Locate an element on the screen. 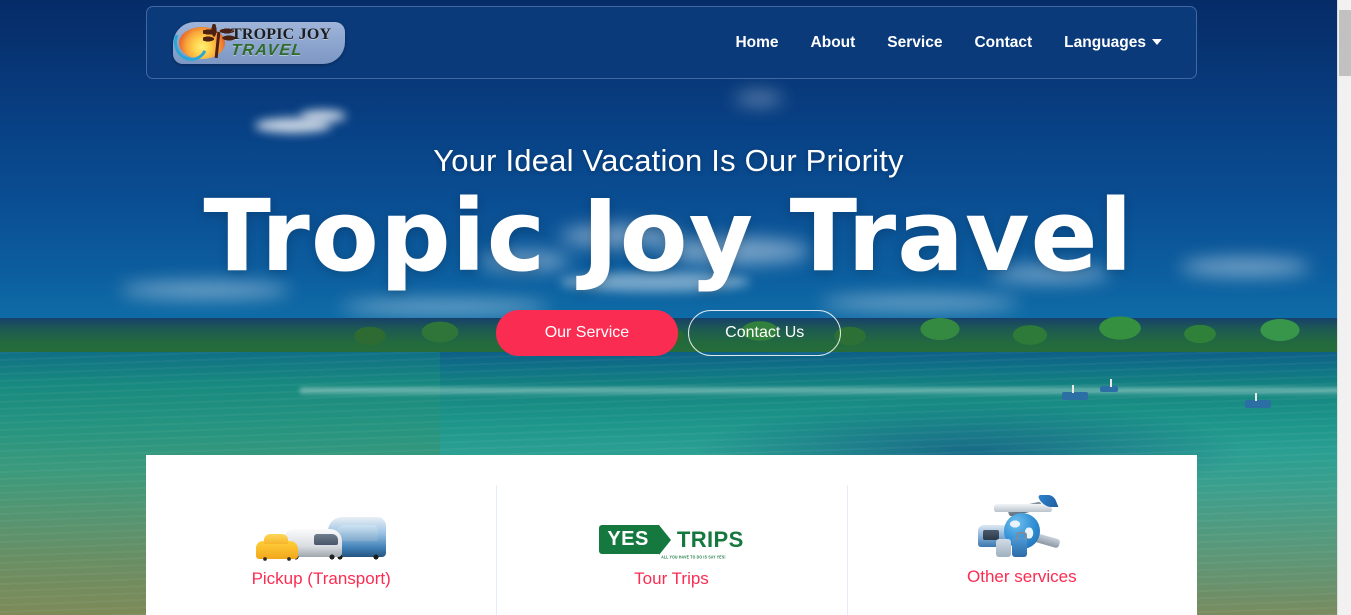  hero-tagline: Your Ideal Vacation Is Our Priority is located at coordinates (668, 160).